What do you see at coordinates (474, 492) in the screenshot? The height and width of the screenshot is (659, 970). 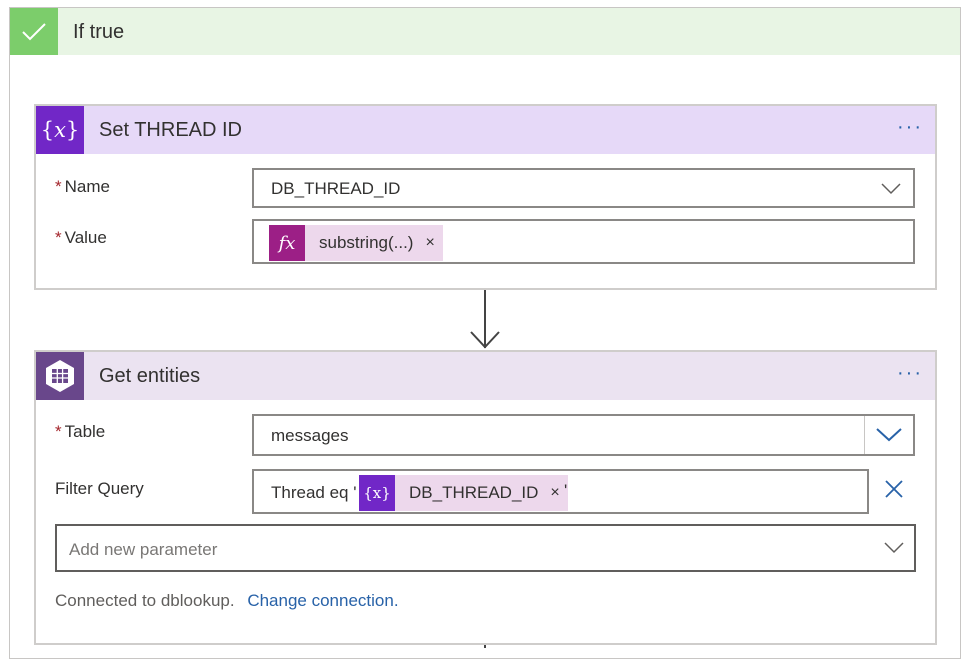 I see `token-label: DB_THREAD_ID` at bounding box center [474, 492].